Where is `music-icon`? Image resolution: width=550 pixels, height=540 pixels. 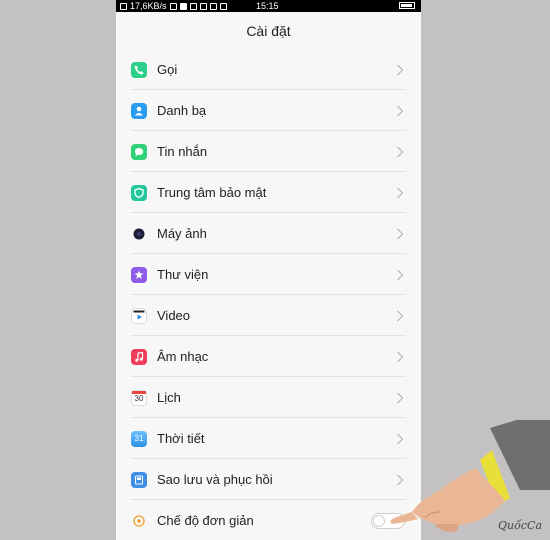 music-icon is located at coordinates (139, 356).